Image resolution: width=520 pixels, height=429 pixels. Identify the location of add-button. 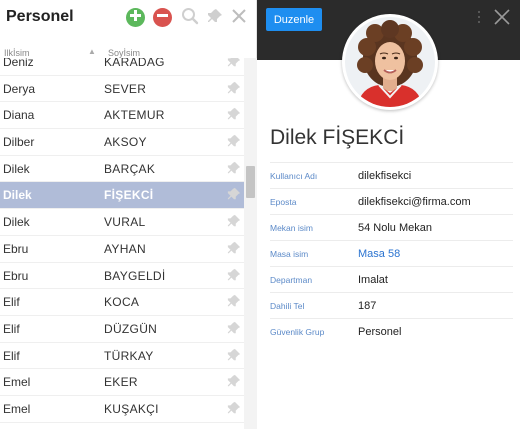
(135, 17).